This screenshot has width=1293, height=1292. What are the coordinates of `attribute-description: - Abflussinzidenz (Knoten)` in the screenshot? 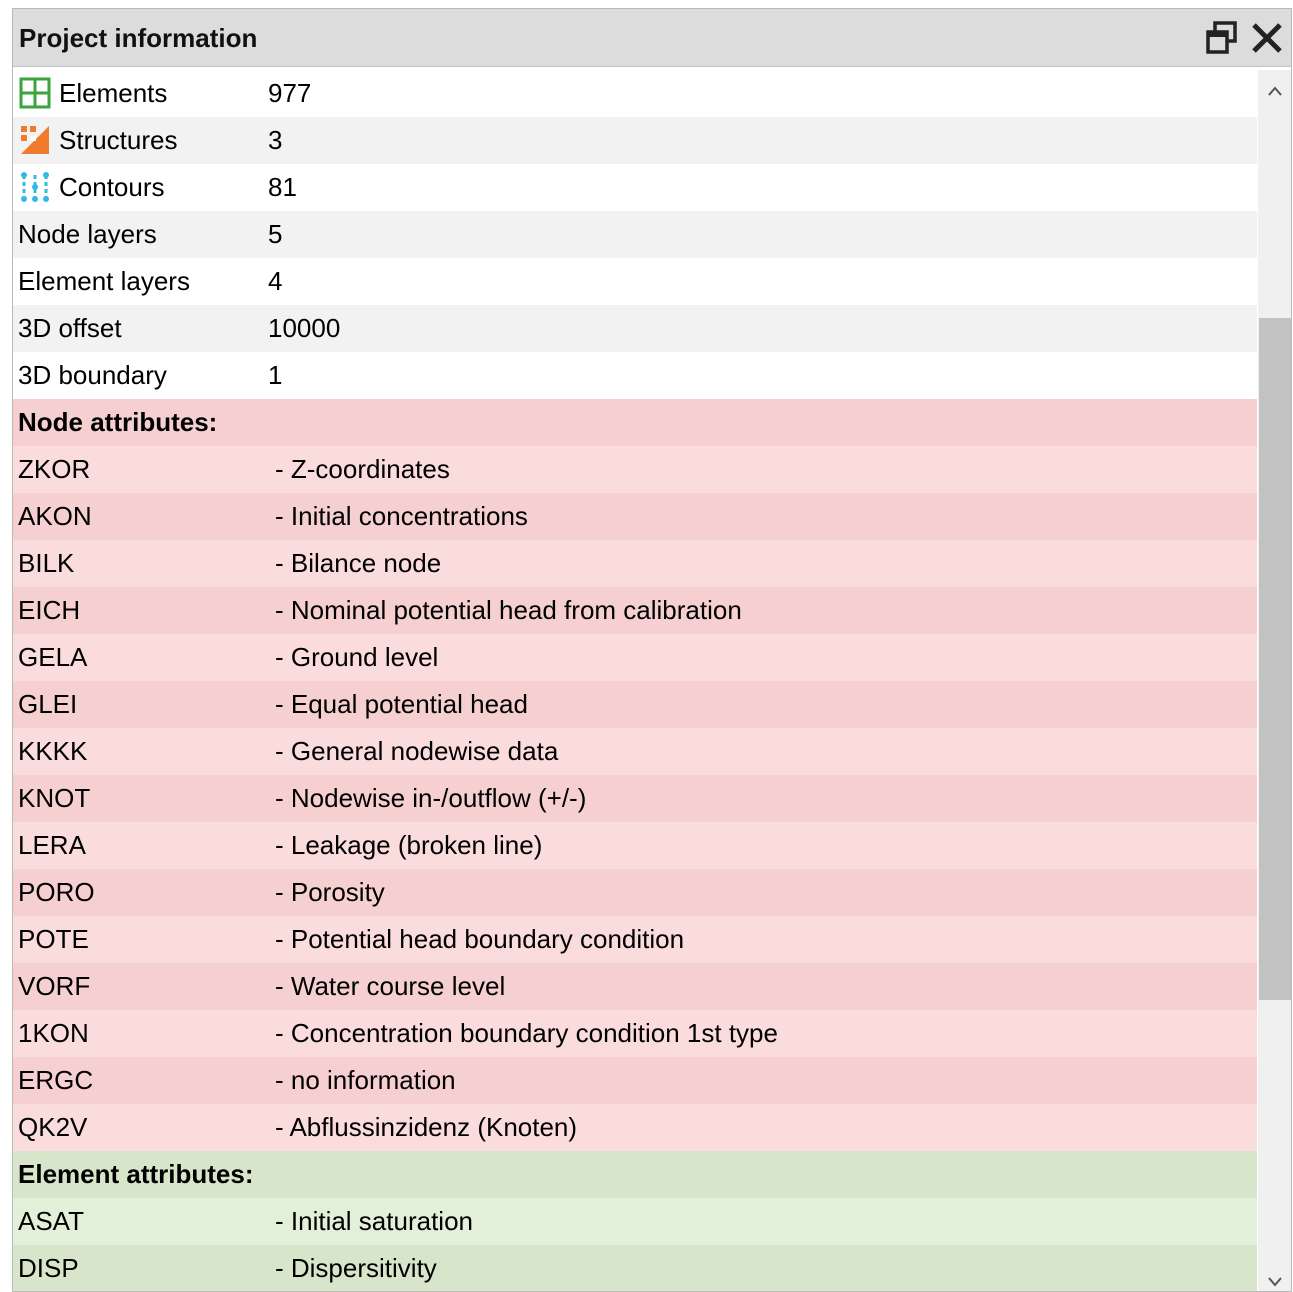 It's located at (426, 1127).